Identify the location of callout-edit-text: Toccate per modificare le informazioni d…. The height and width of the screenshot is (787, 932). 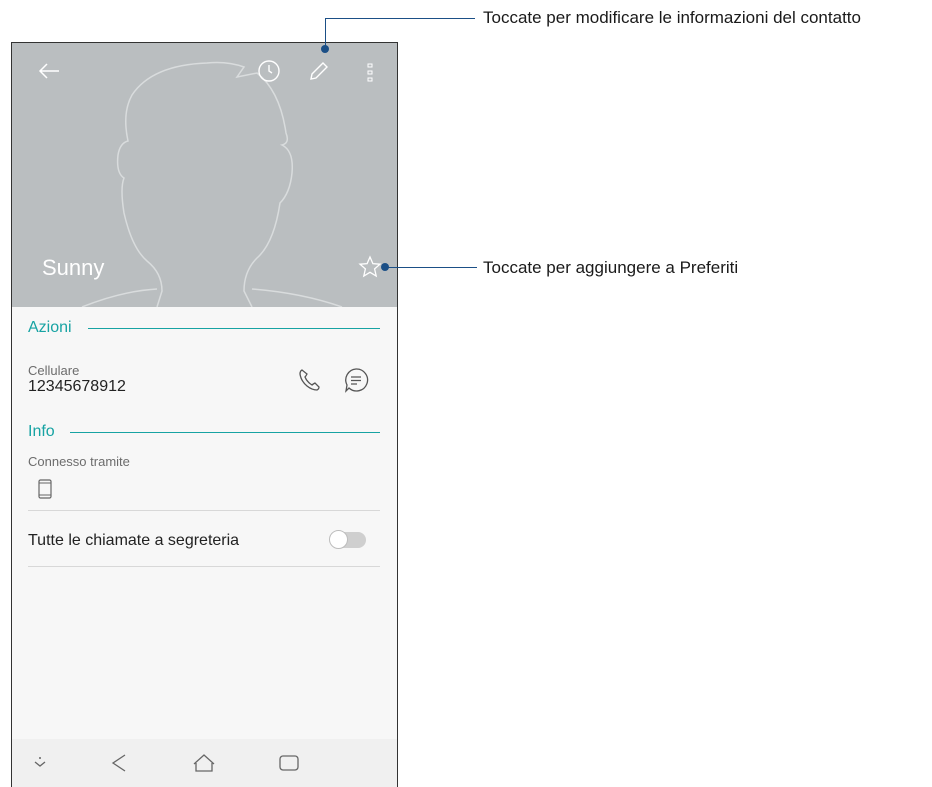
(672, 17).